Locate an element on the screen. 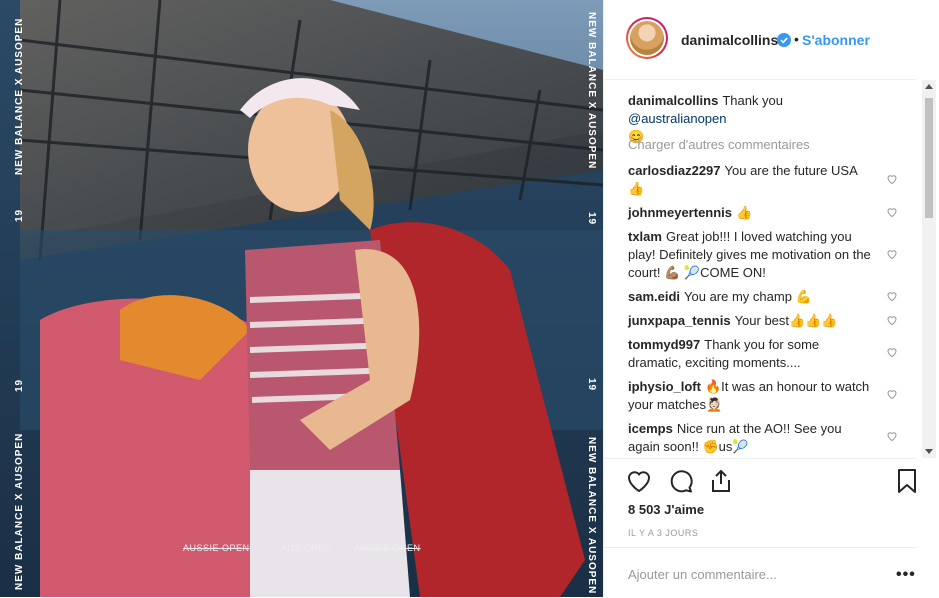  avatar-photo is located at coordinates (647, 38).